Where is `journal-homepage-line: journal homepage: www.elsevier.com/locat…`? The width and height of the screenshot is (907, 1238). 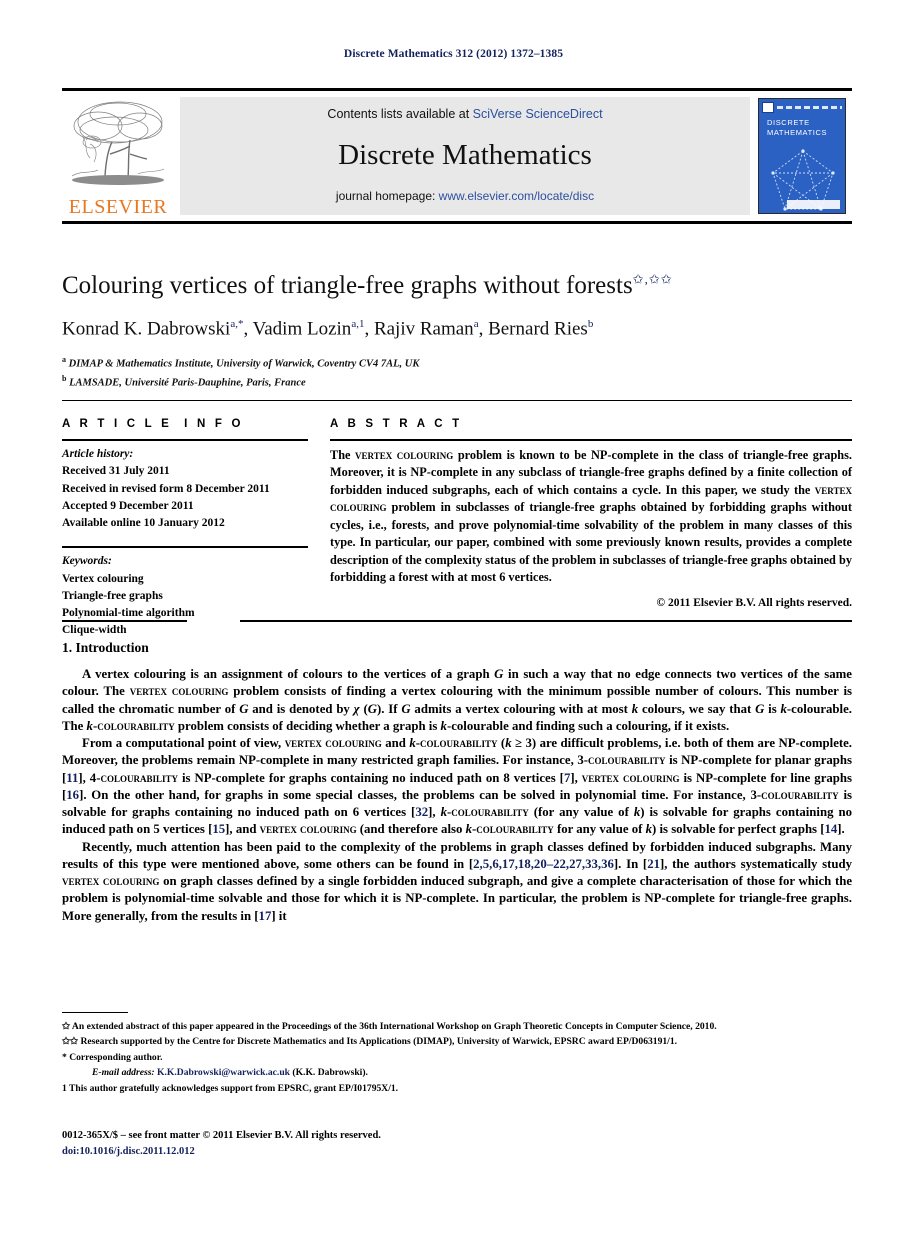 journal-homepage-line: journal homepage: www.elsevier.com/locat… is located at coordinates (465, 196).